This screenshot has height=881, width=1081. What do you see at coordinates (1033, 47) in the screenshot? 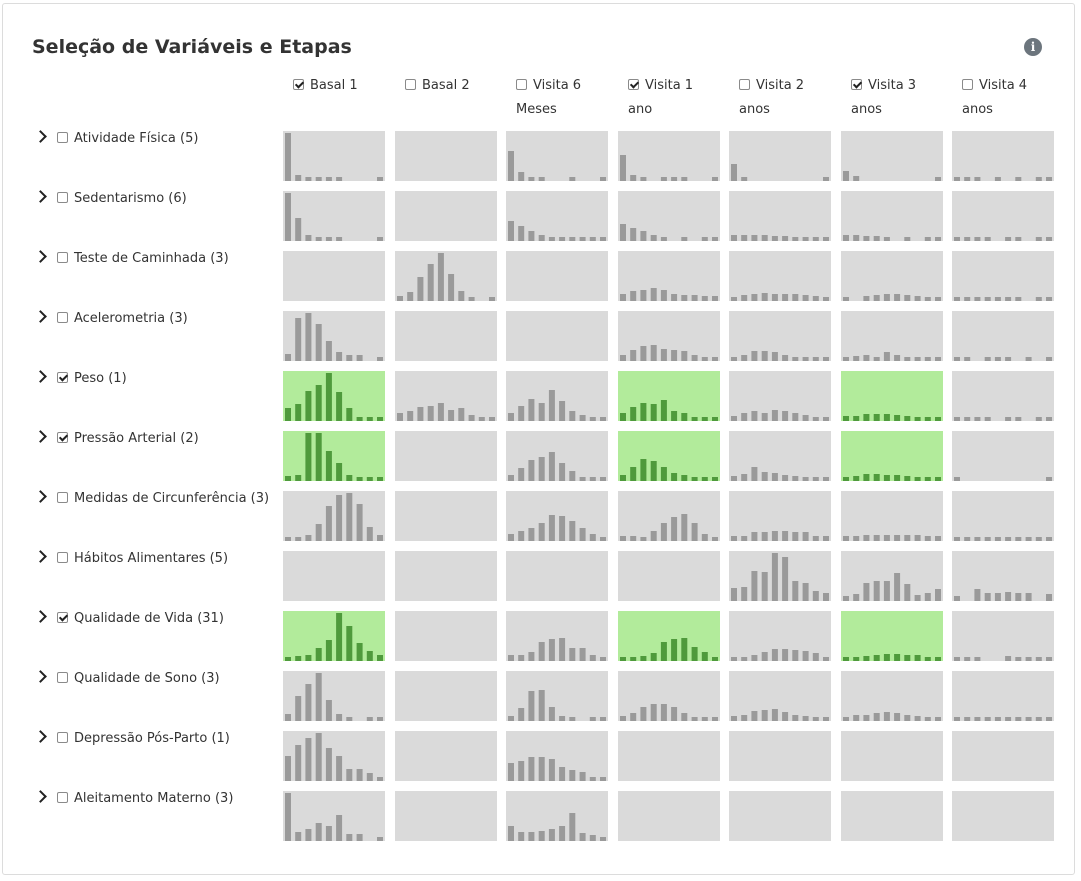
I see `info-icon: i` at bounding box center [1033, 47].